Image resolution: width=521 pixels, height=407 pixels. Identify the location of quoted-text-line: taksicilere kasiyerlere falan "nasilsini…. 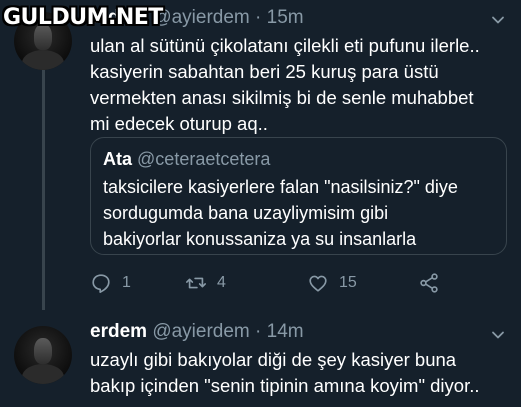
(280, 187).